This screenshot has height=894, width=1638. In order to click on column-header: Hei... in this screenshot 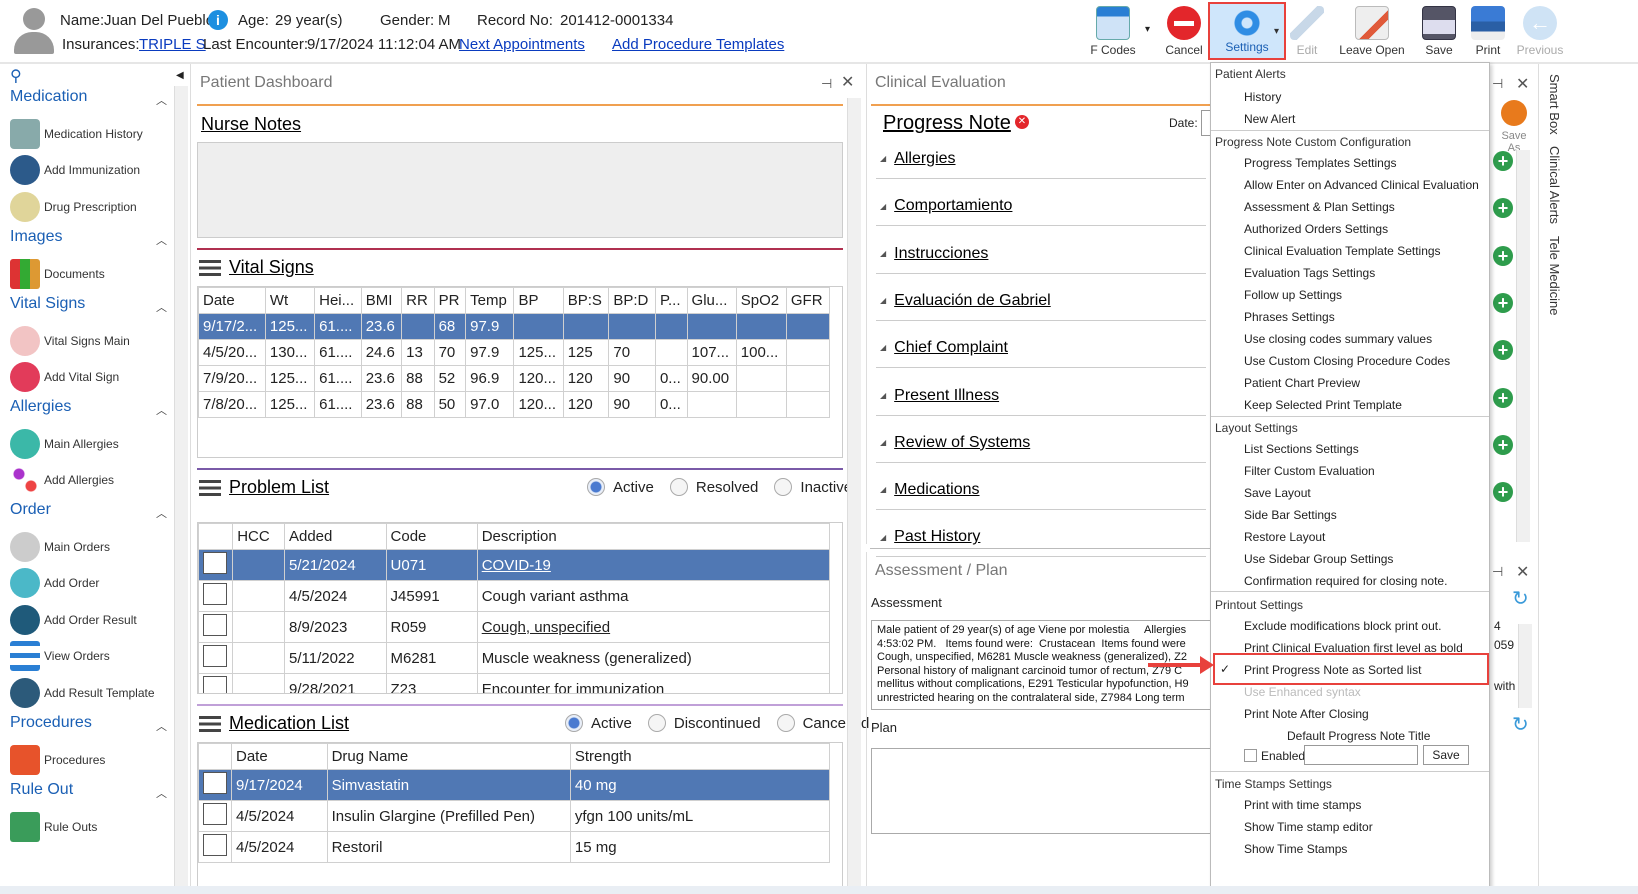, I will do `click(338, 300)`.